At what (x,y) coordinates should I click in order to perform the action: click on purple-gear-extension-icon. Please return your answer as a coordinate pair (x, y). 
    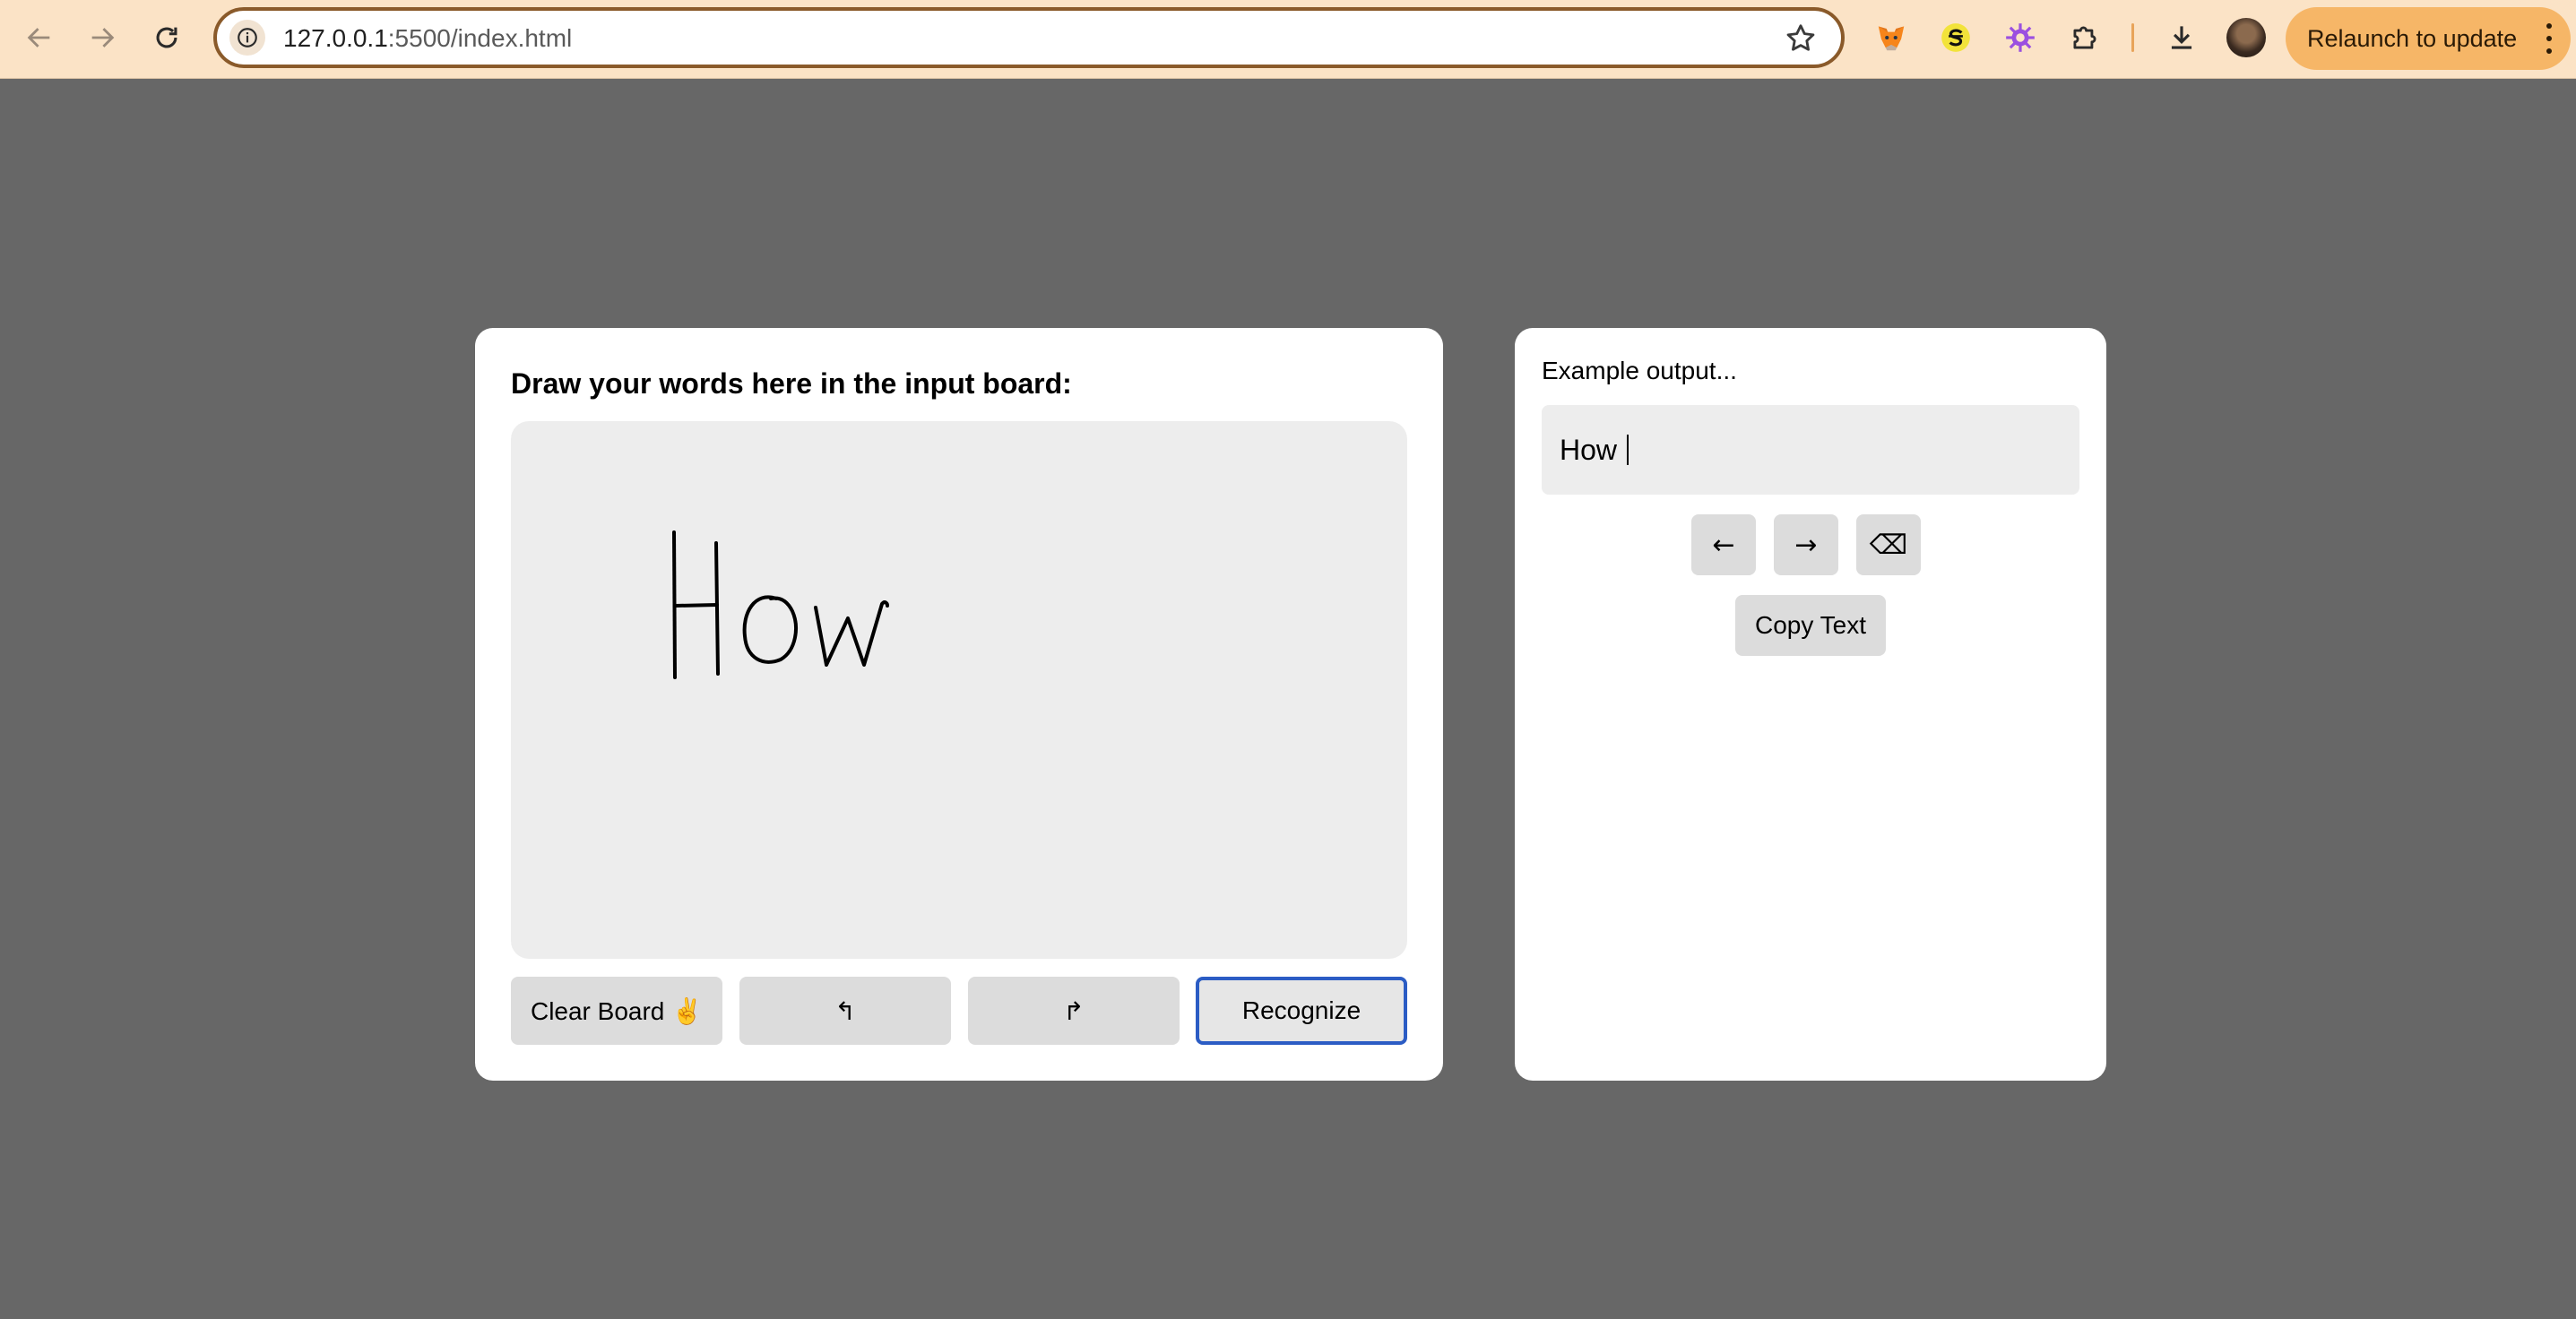
    Looking at the image, I should click on (2020, 38).